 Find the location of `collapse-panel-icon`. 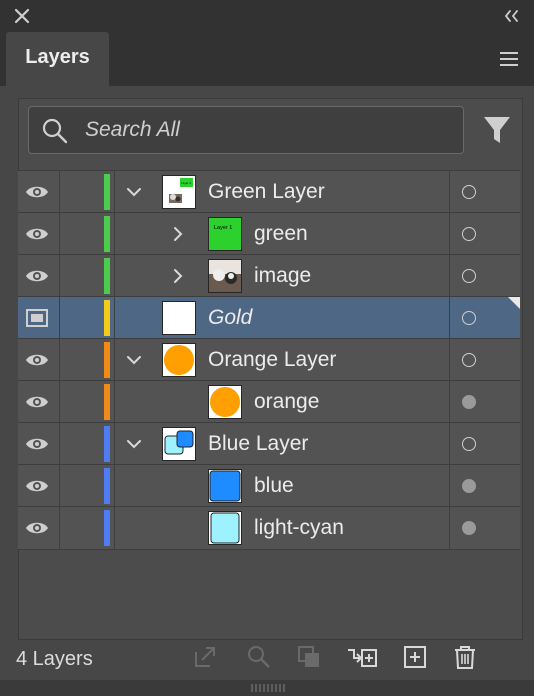

collapse-panel-icon is located at coordinates (512, 16).